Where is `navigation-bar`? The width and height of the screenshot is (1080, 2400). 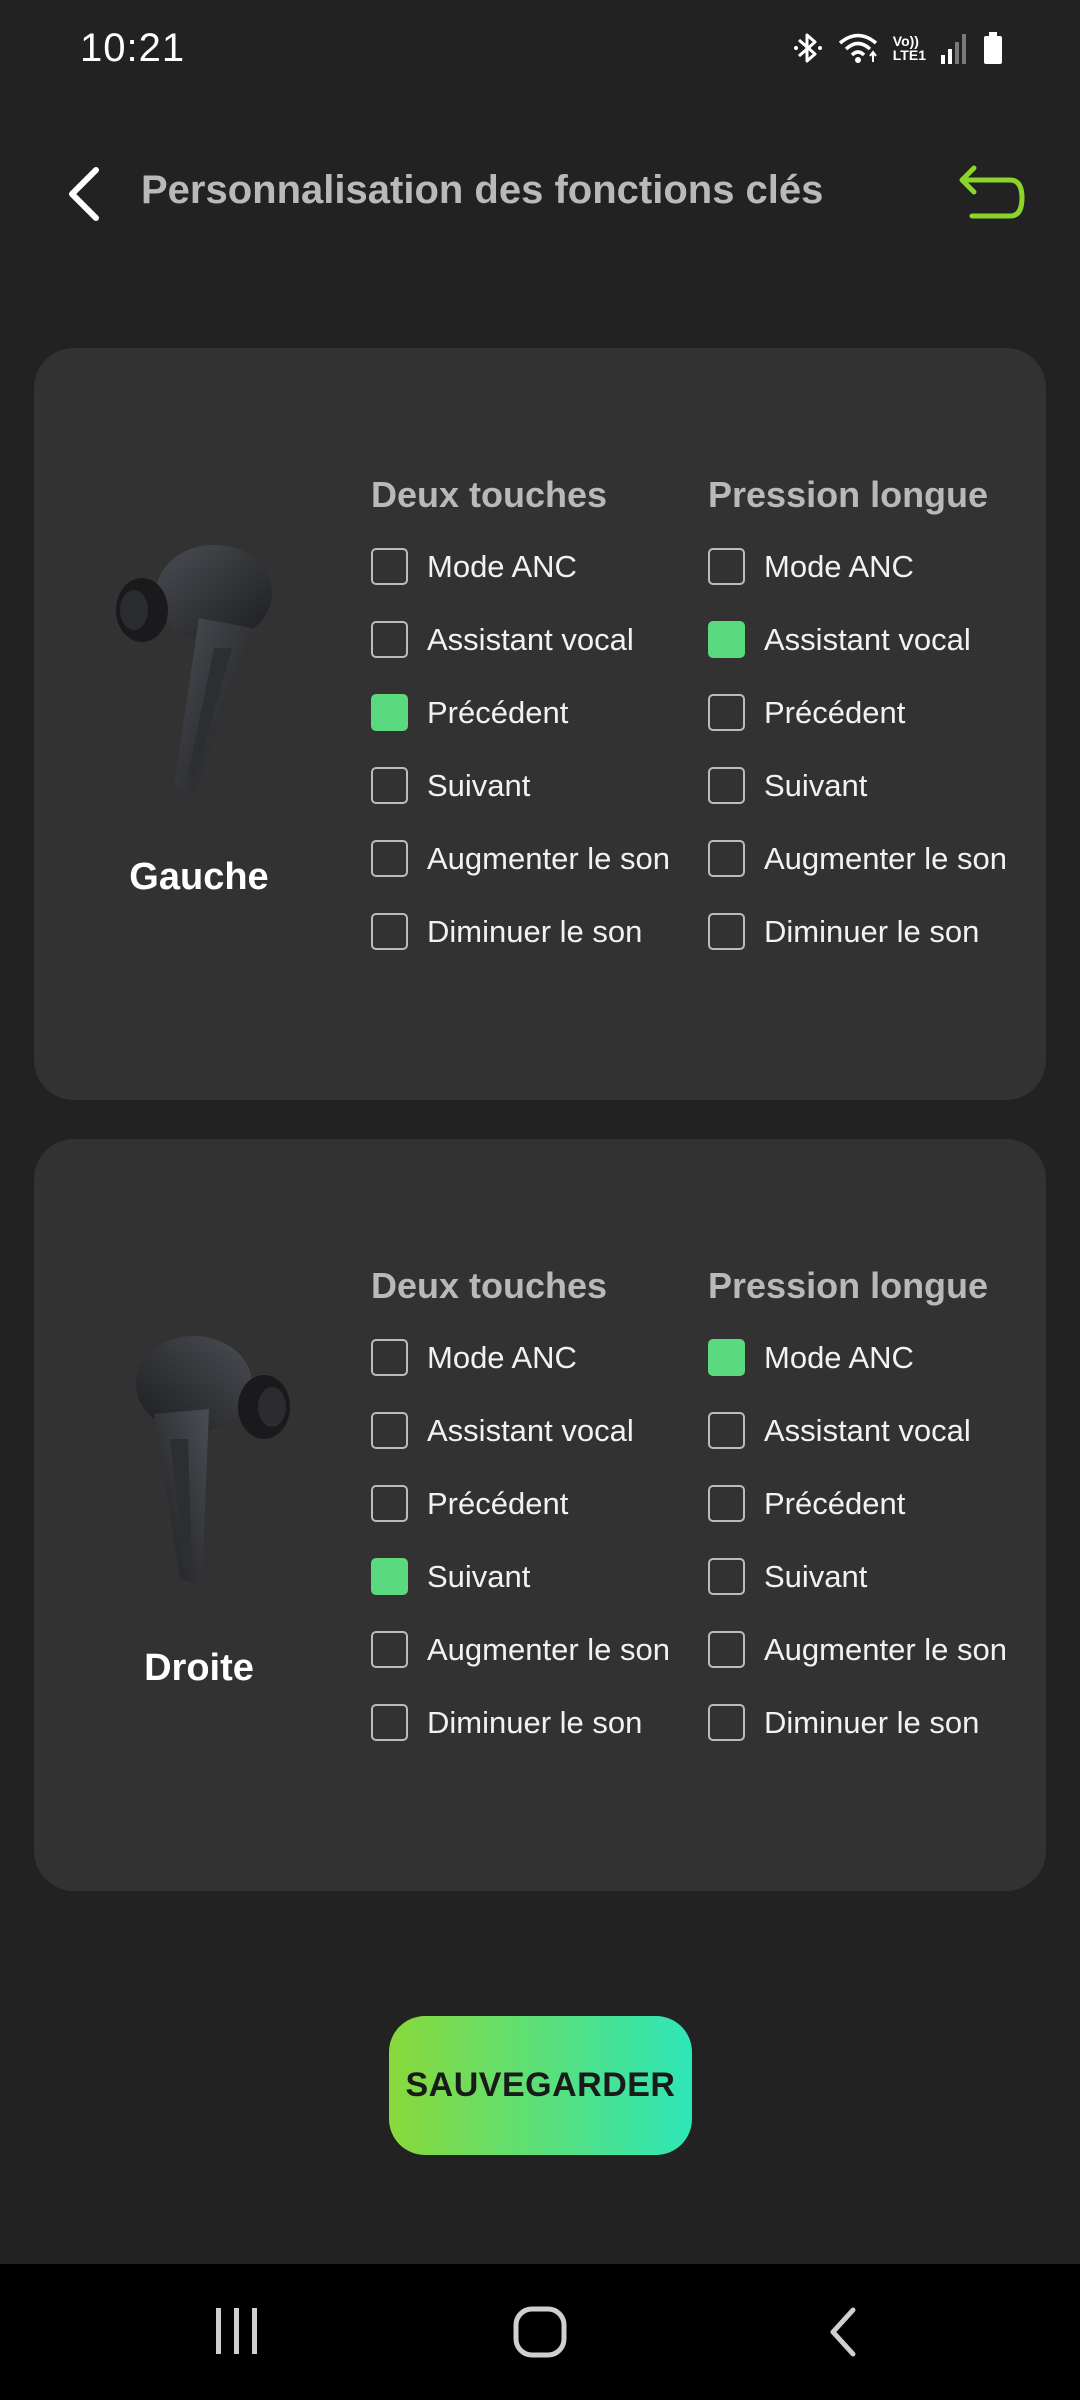
navigation-bar is located at coordinates (540, 2332).